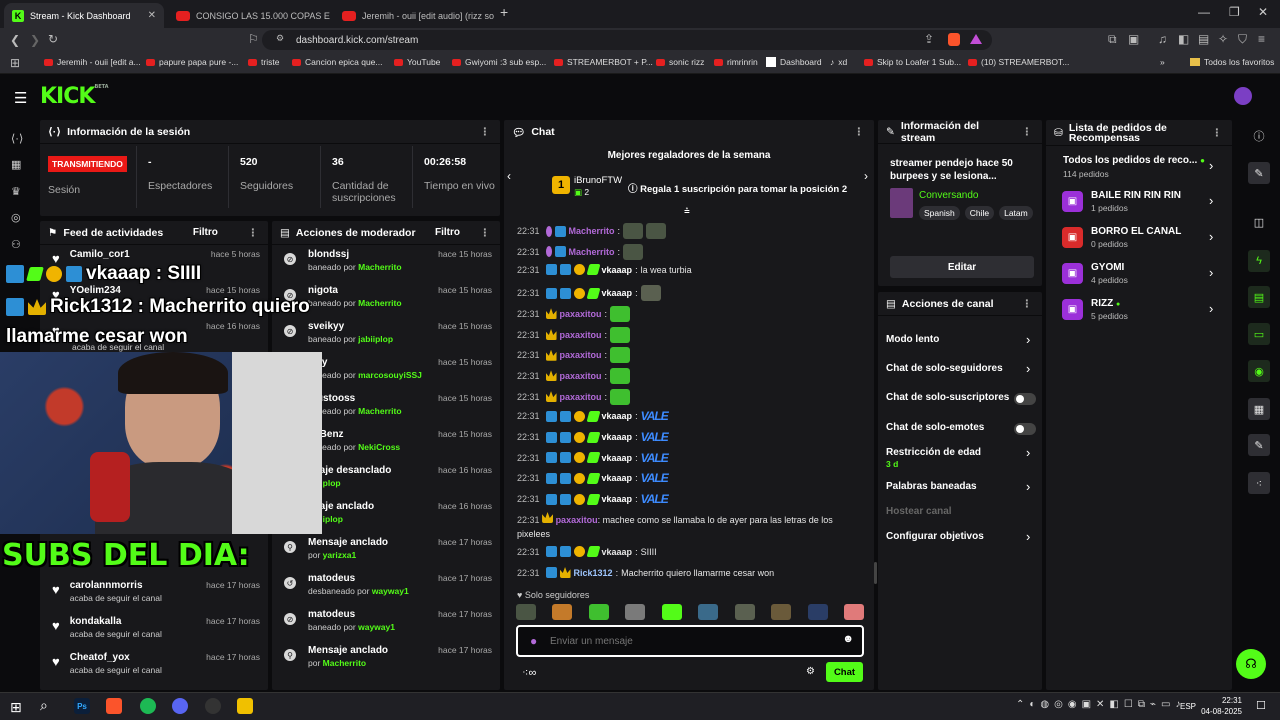  I want to click on channel-action-row: Modo lento, so click(912, 339).